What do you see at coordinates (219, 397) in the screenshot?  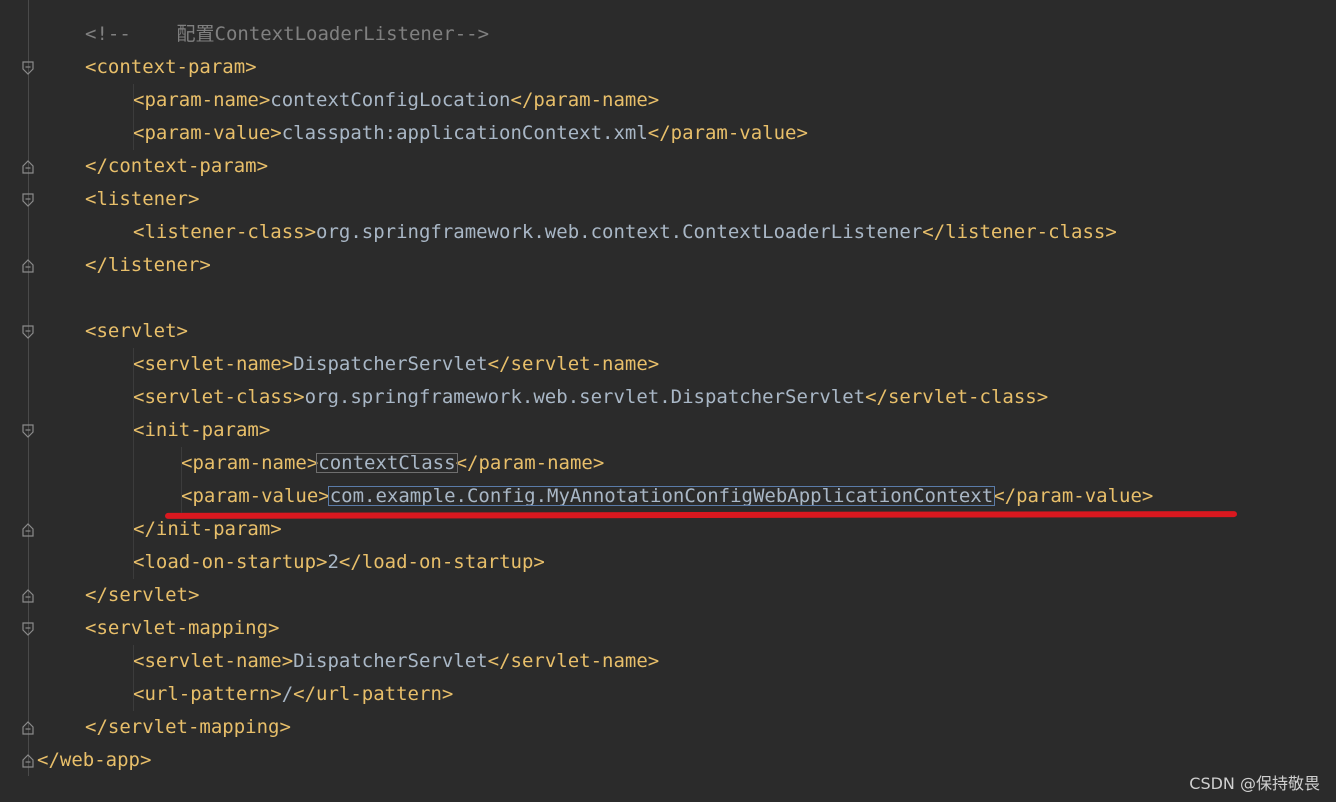 I see `xml-tag: <servlet-class>` at bounding box center [219, 397].